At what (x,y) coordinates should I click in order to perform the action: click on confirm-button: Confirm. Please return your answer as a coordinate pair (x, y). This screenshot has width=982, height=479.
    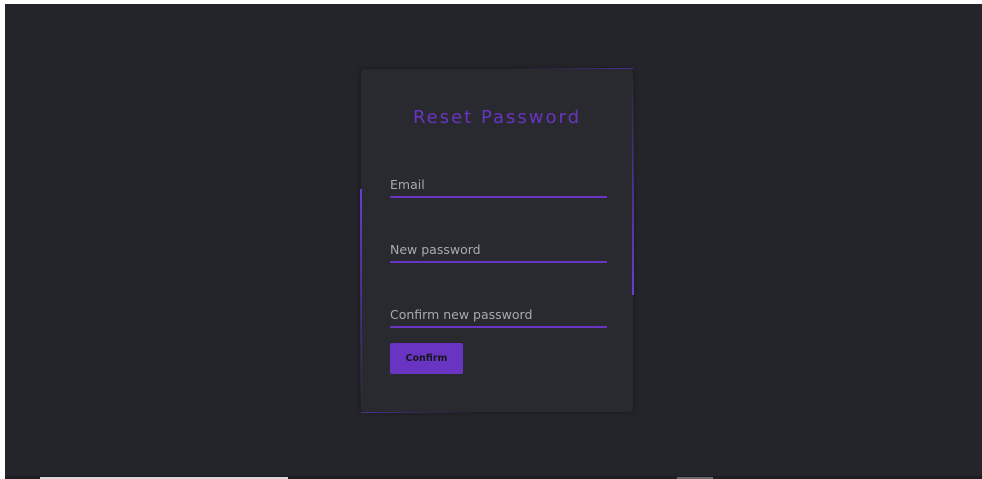
    Looking at the image, I should click on (426, 358).